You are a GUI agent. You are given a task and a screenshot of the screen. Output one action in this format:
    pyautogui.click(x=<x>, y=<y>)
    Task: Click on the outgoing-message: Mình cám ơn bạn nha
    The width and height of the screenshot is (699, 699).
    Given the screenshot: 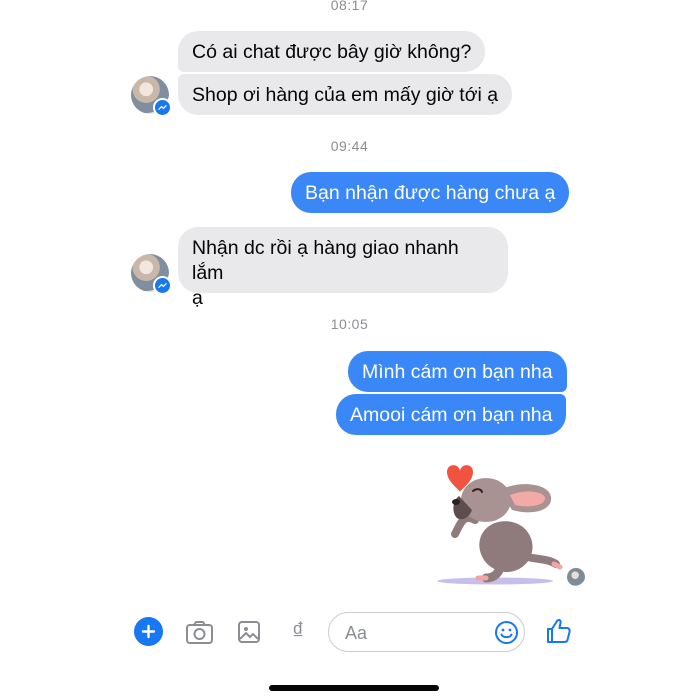 What is the action you would take?
    pyautogui.click(x=457, y=371)
    